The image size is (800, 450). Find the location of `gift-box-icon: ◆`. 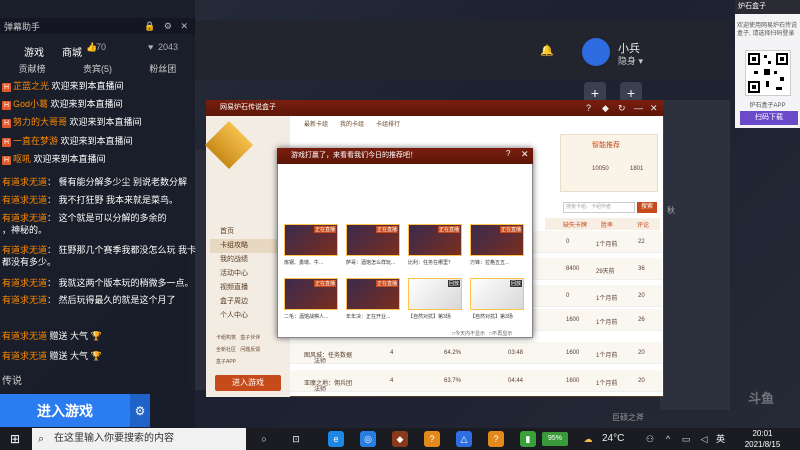

gift-box-icon: ◆ is located at coordinates (605, 108).